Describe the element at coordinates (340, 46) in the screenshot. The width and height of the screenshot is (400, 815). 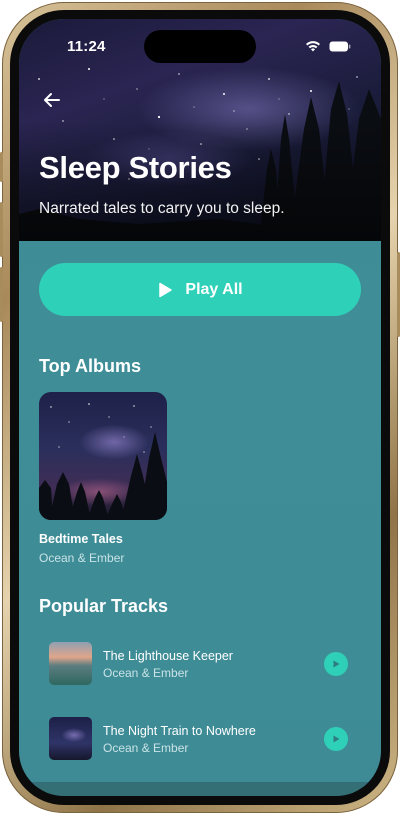
I see `battery-icon` at that location.